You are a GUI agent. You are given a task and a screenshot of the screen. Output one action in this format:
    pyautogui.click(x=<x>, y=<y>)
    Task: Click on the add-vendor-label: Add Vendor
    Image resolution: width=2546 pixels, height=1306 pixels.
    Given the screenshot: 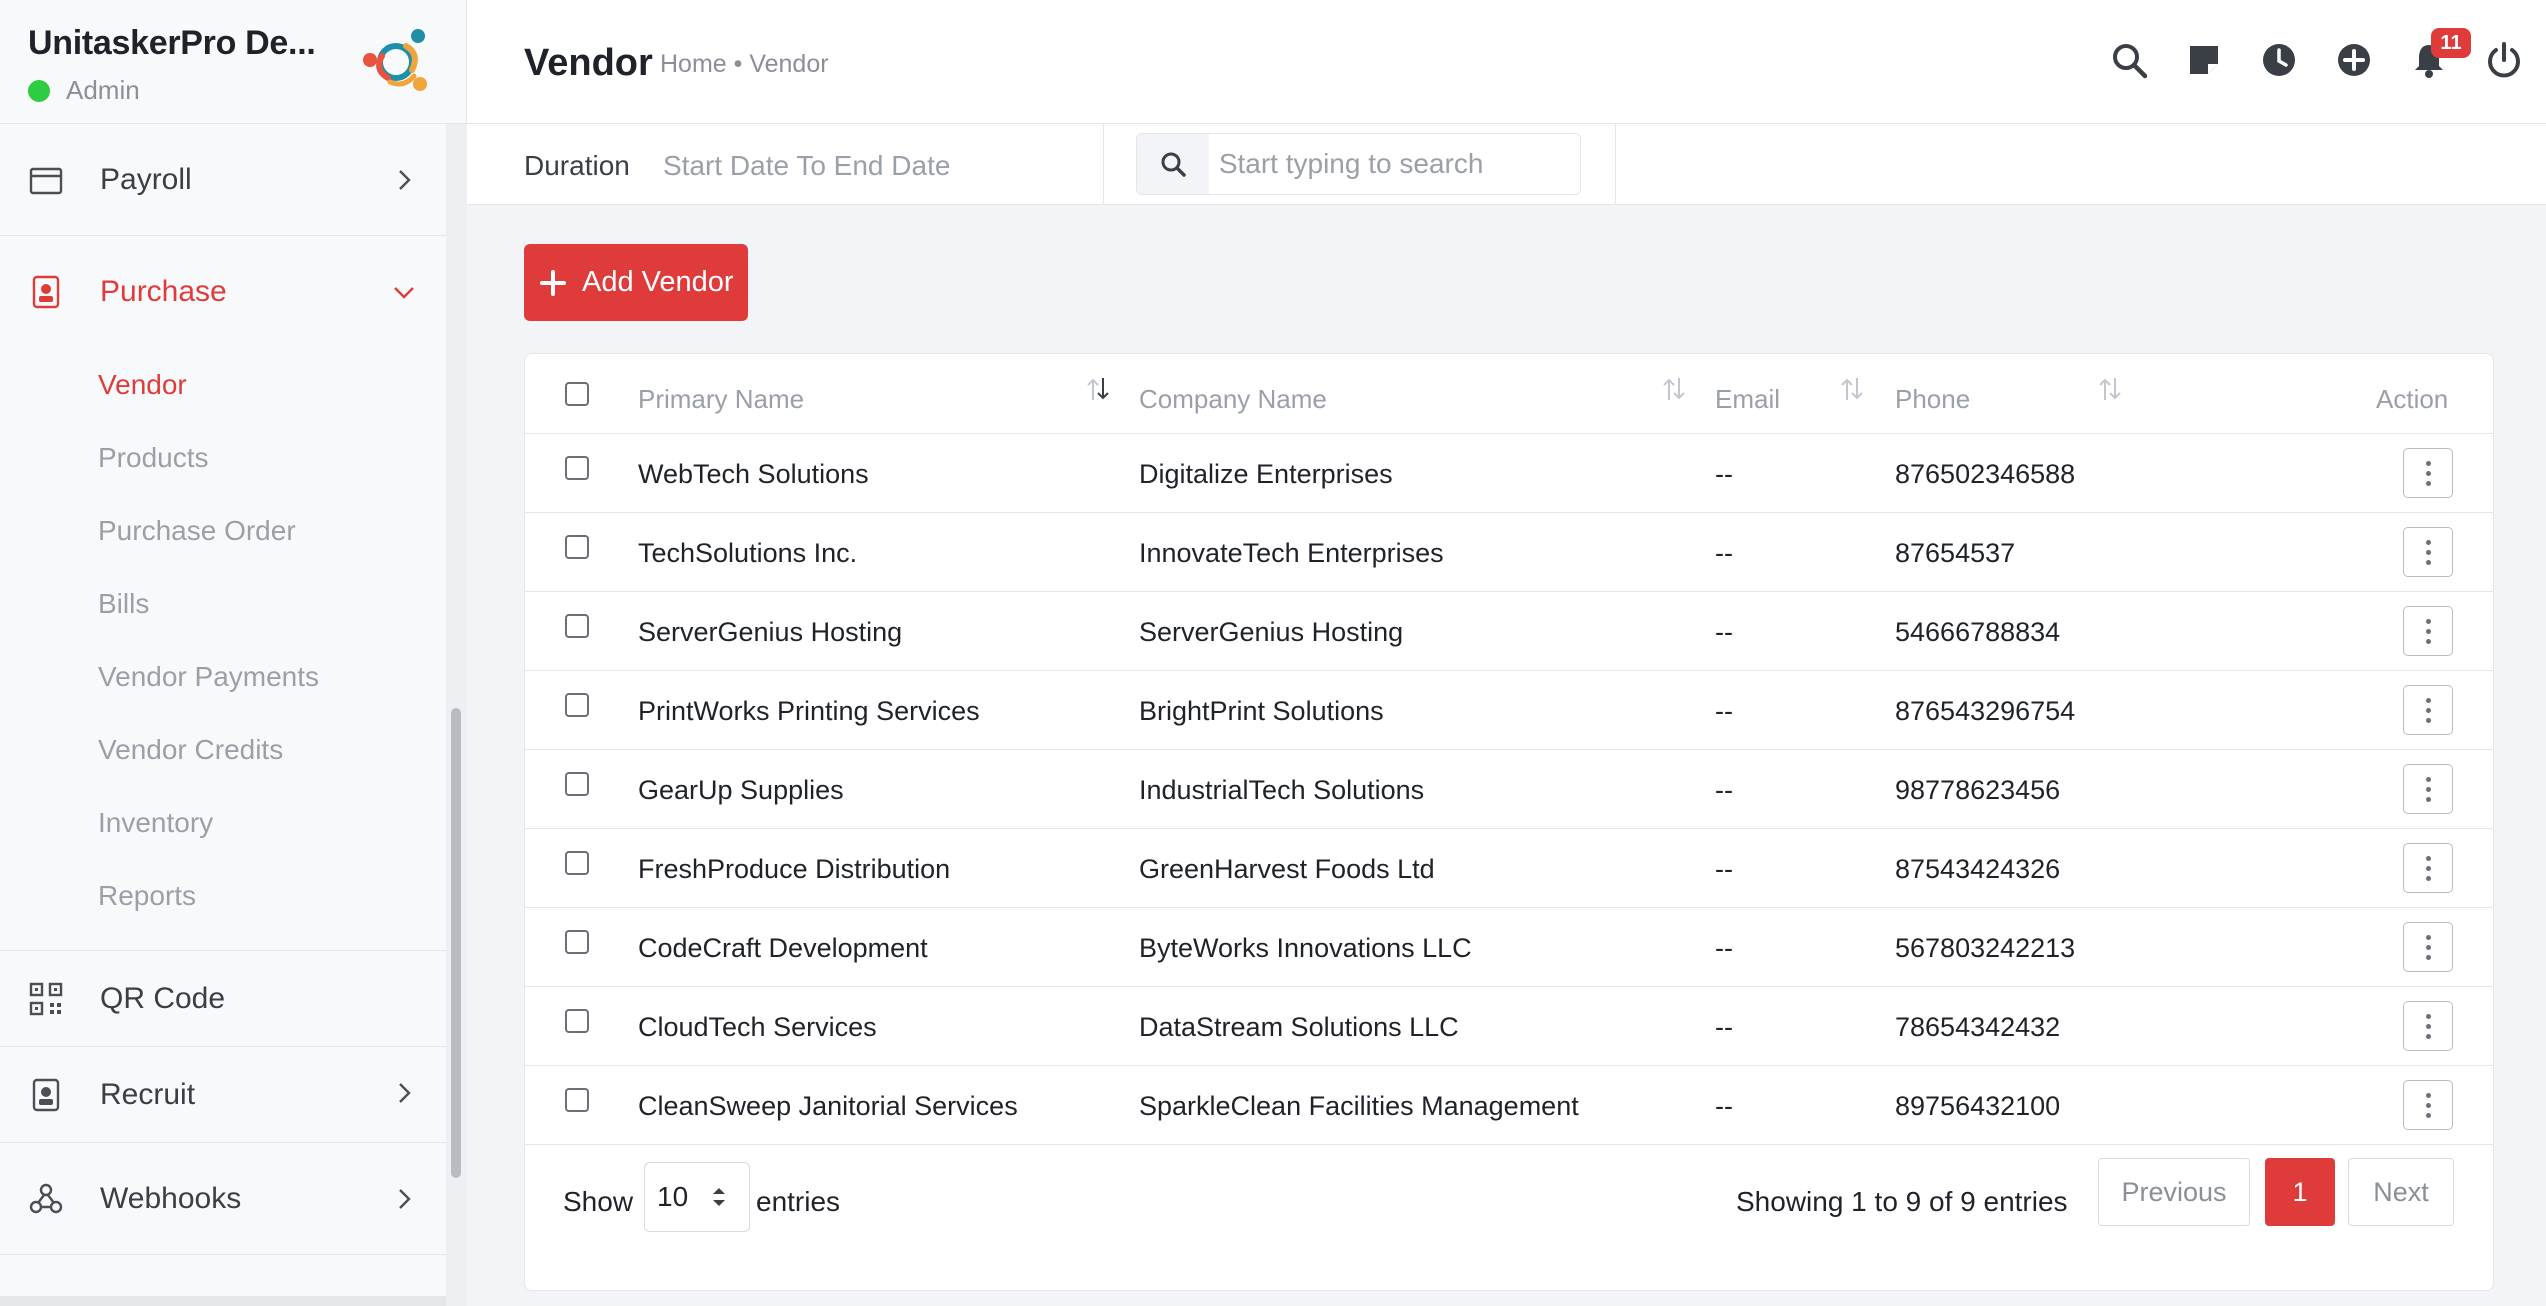 What is the action you would take?
    pyautogui.click(x=658, y=282)
    